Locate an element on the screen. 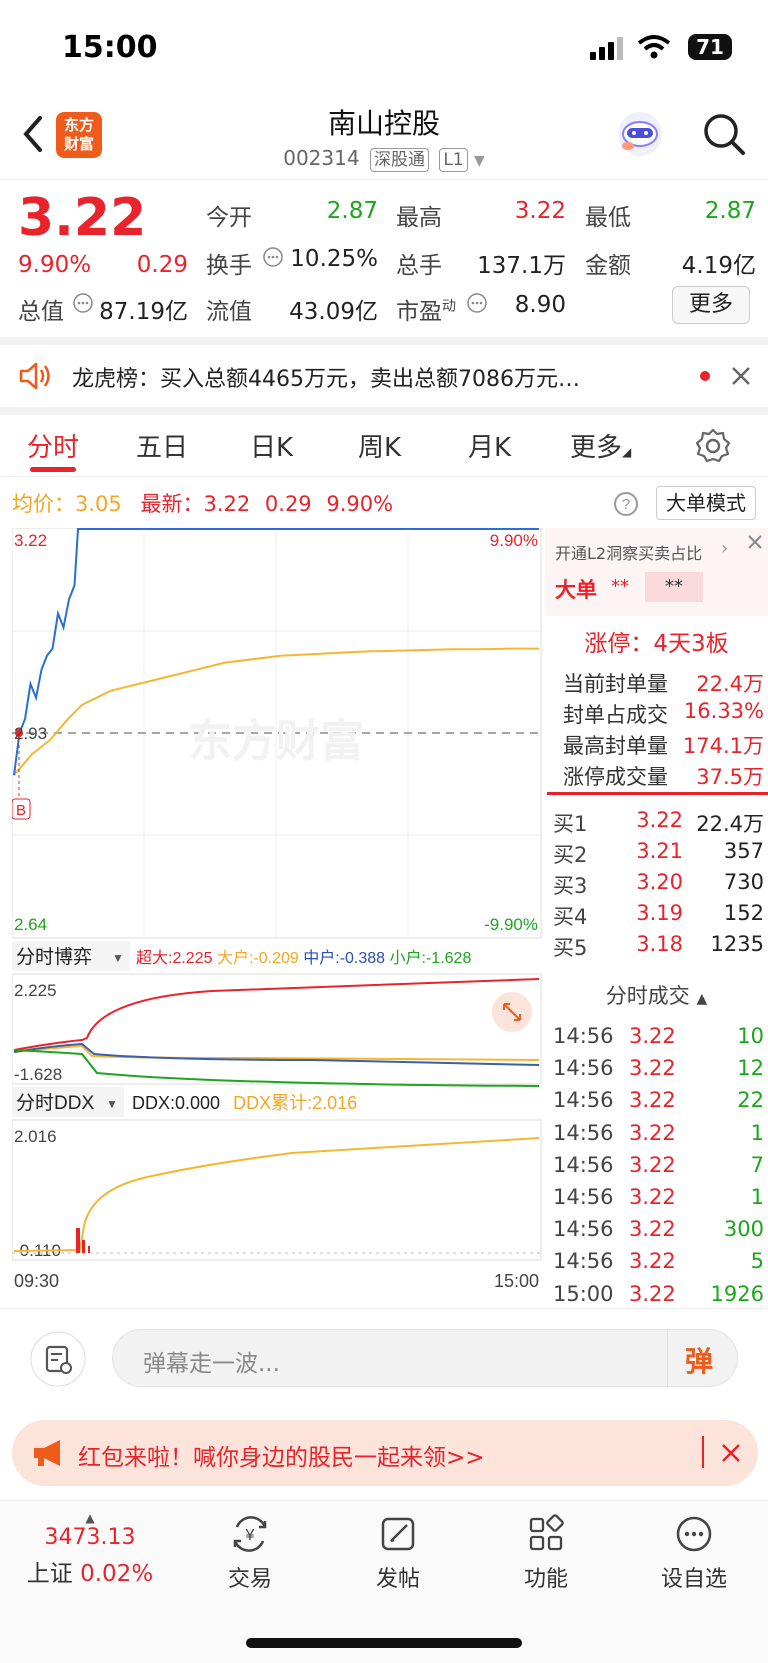  speaker-icon is located at coordinates (34, 376).